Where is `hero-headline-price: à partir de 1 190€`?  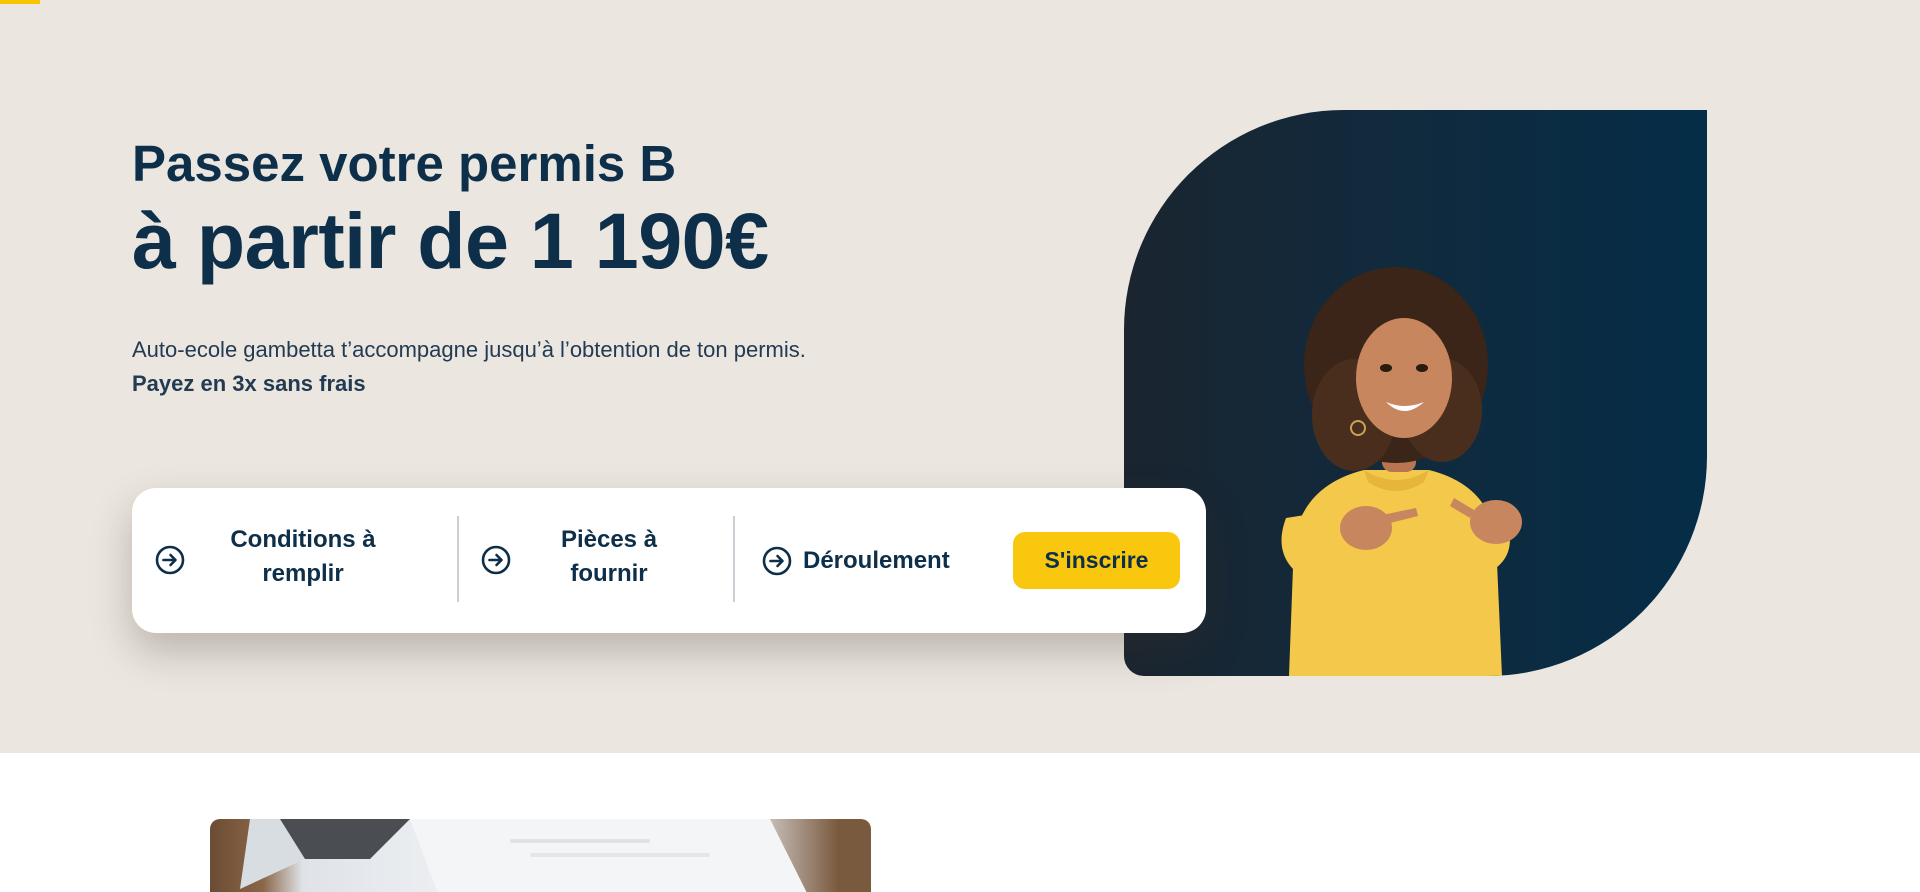 hero-headline-price: à partir de 1 190€ is located at coordinates (450, 240).